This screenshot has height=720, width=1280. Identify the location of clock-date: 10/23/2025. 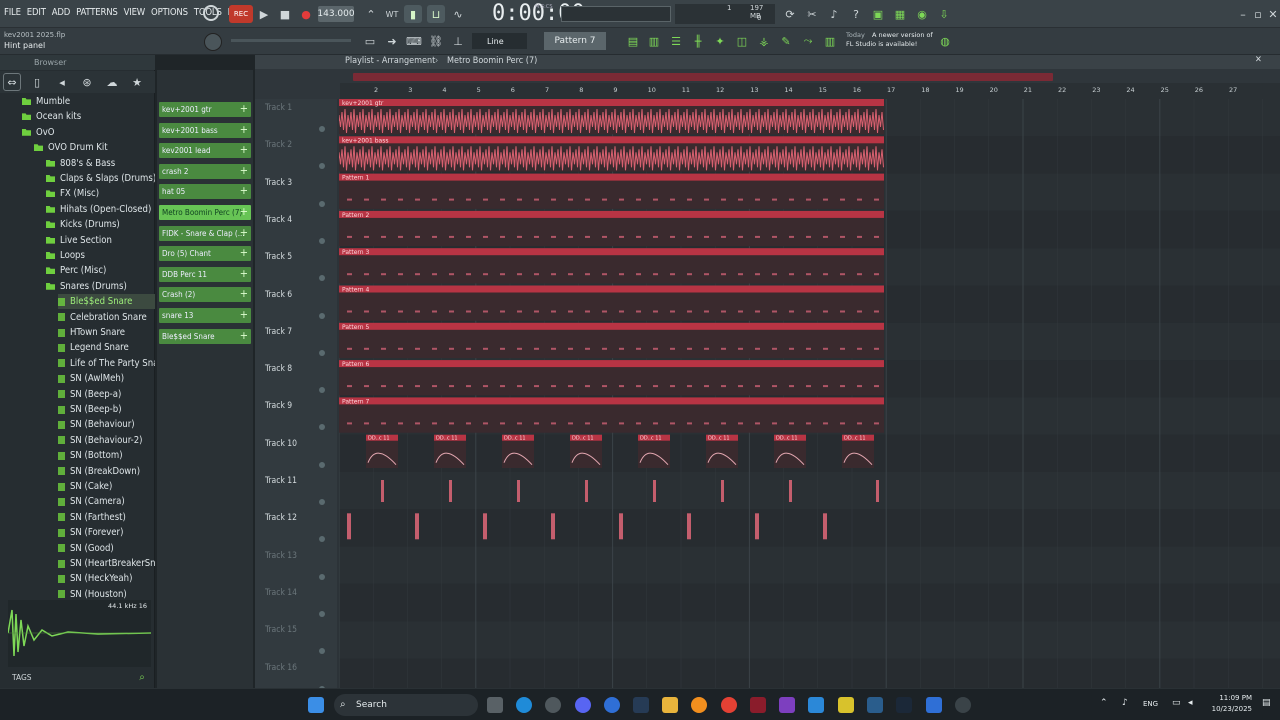
(1229, 709).